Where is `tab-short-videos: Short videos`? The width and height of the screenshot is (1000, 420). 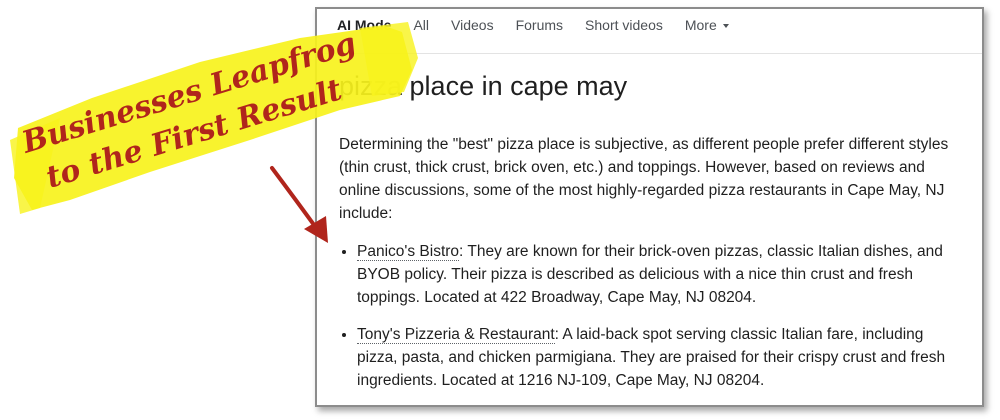
tab-short-videos: Short videos is located at coordinates (624, 25).